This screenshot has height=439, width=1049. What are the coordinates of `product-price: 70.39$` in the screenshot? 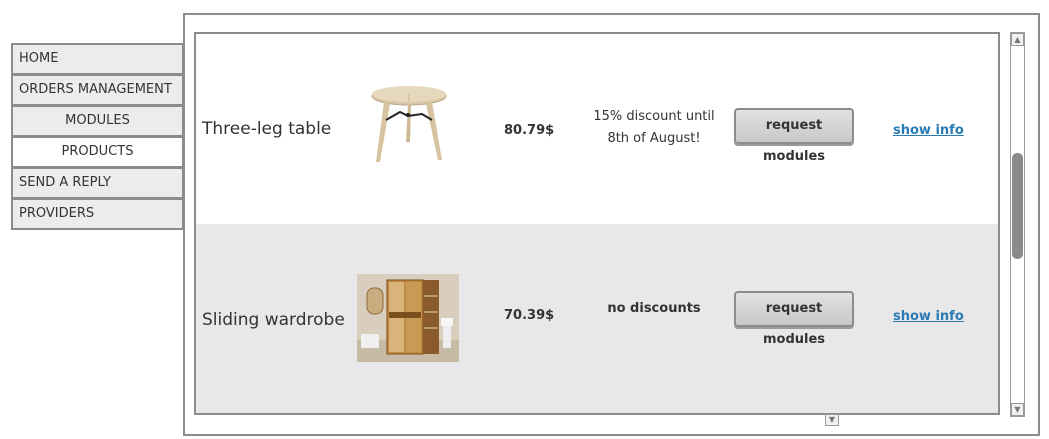 It's located at (529, 315).